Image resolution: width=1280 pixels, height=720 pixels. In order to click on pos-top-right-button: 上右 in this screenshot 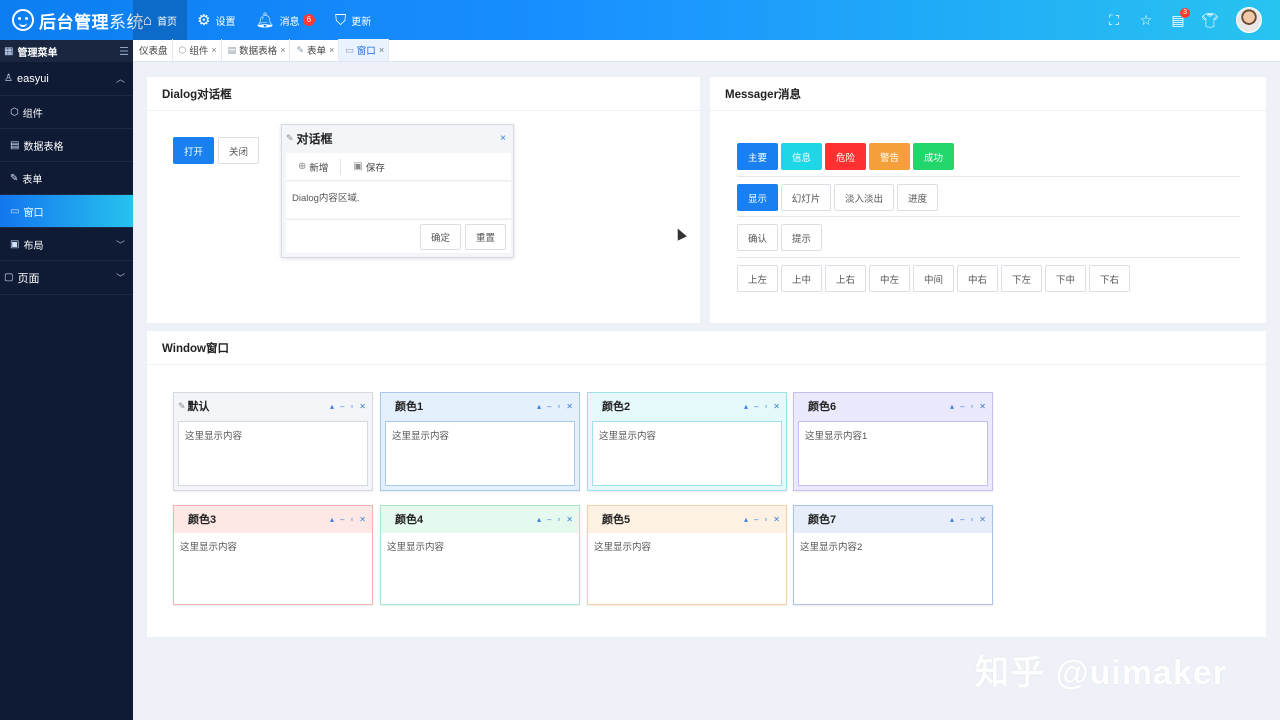, I will do `click(845, 278)`.